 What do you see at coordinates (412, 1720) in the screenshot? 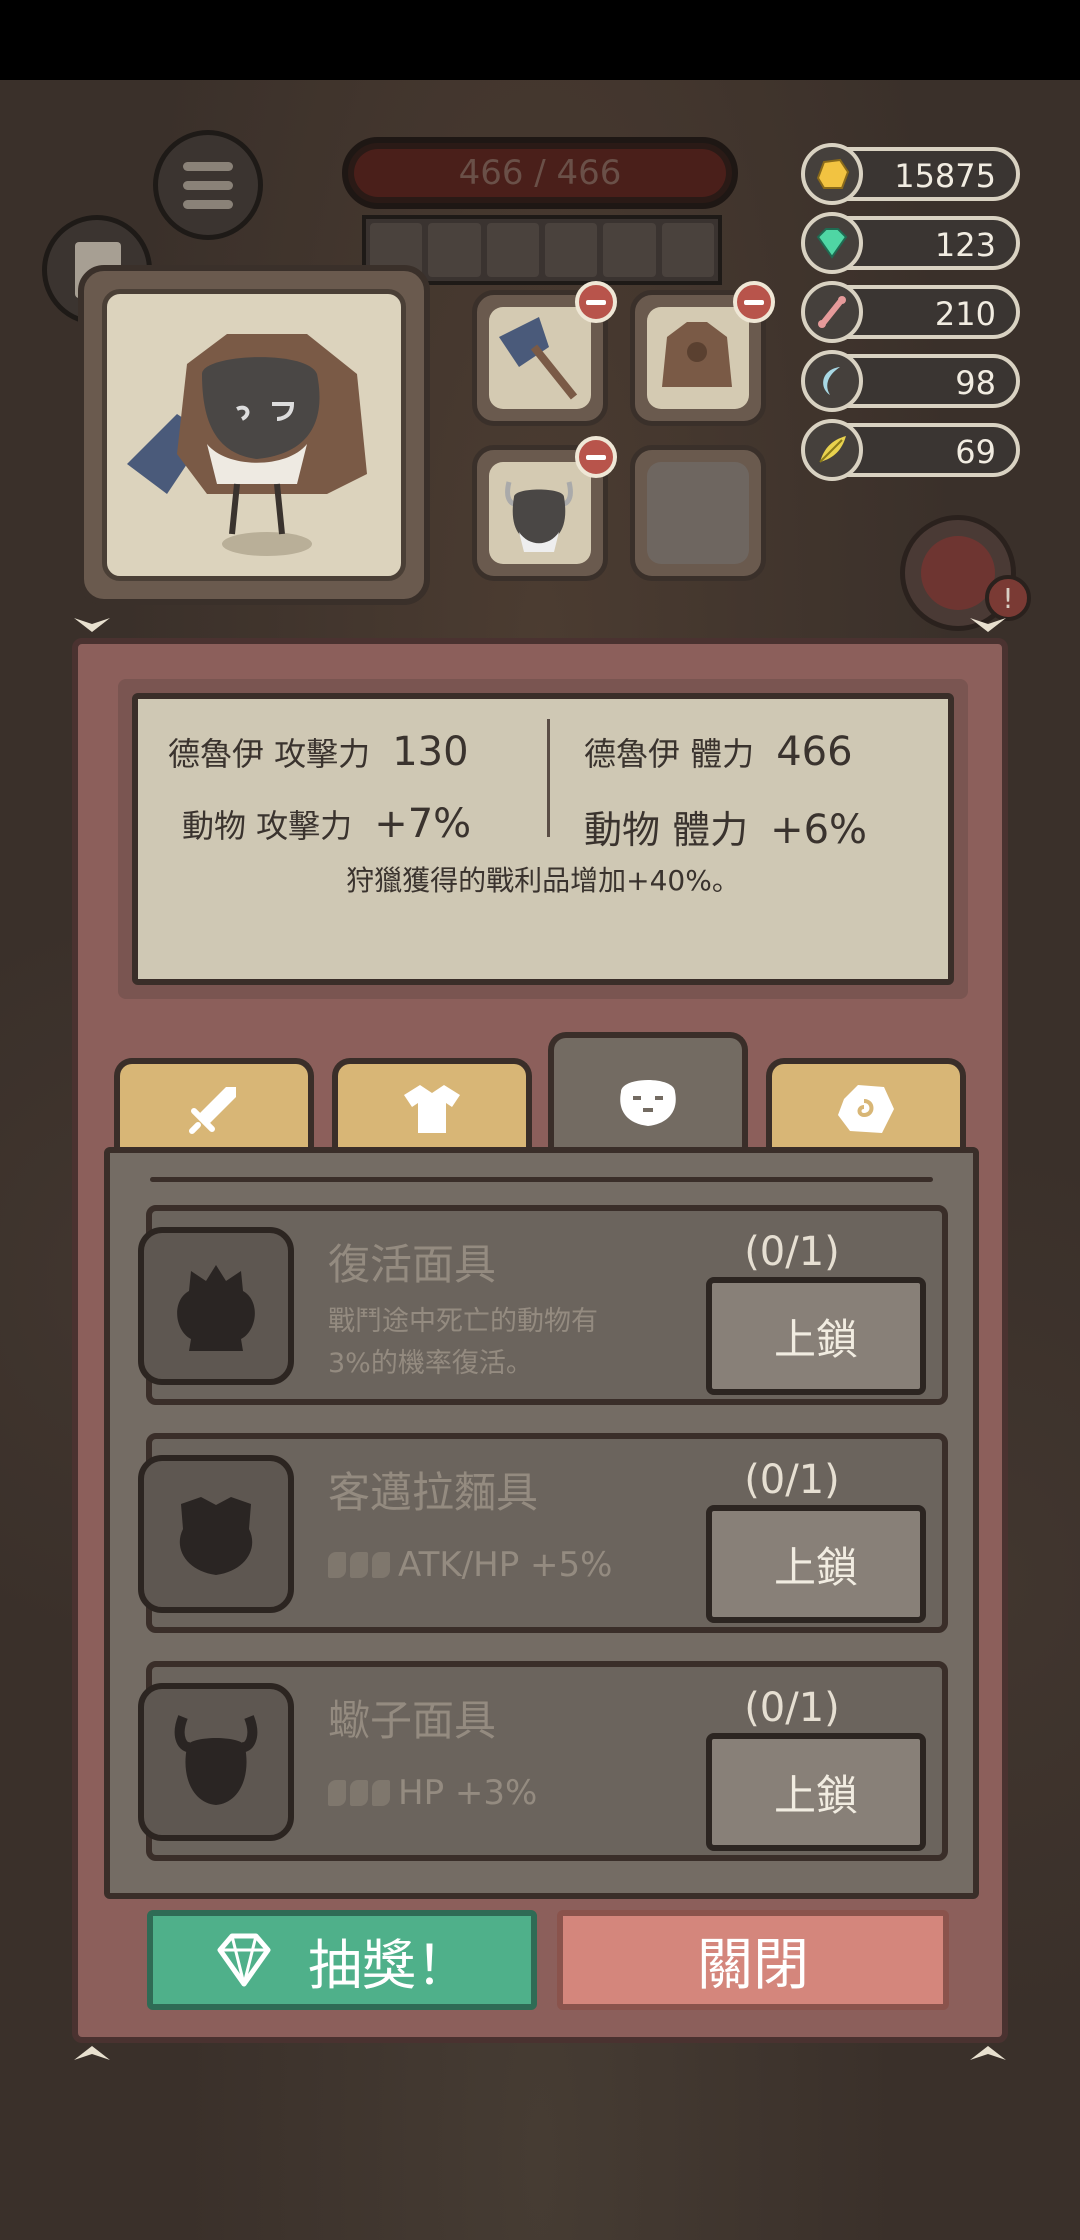
I see `mask-name: 蠍子面具` at bounding box center [412, 1720].